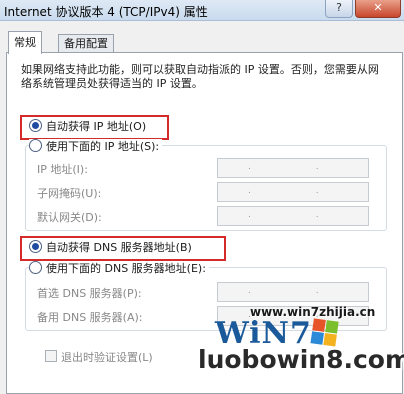 Image resolution: width=404 pixels, height=394 pixels. I want to click on radio-auto-dns-label: 自动获得 DNS 服务器地址(B), so click(119, 247).